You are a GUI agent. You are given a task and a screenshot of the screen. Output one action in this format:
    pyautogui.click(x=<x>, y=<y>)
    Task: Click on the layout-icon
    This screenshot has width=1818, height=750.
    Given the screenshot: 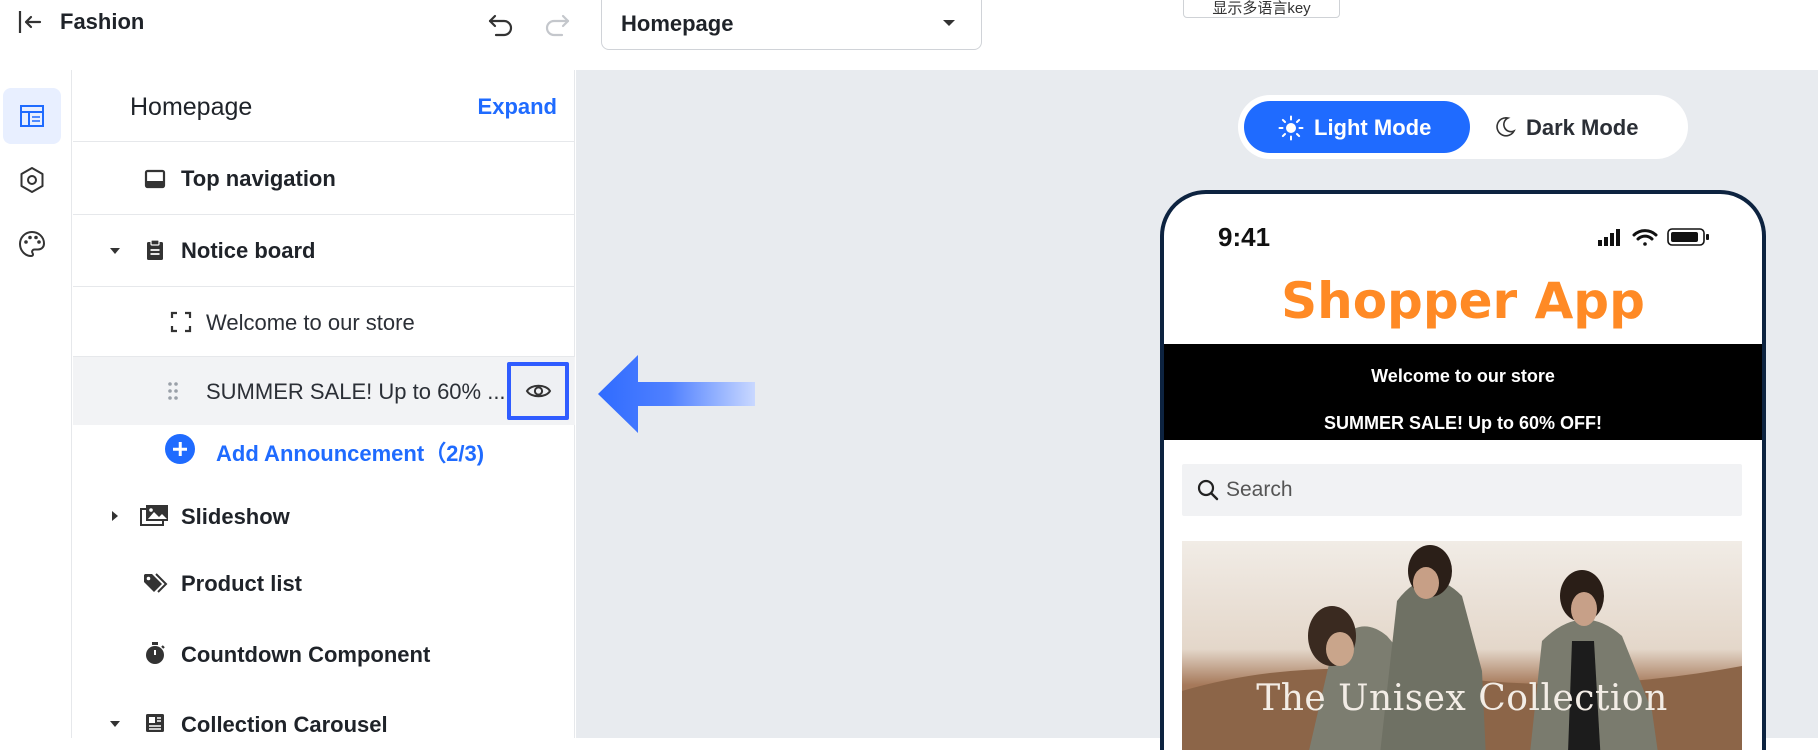 What is the action you would take?
    pyautogui.click(x=32, y=116)
    